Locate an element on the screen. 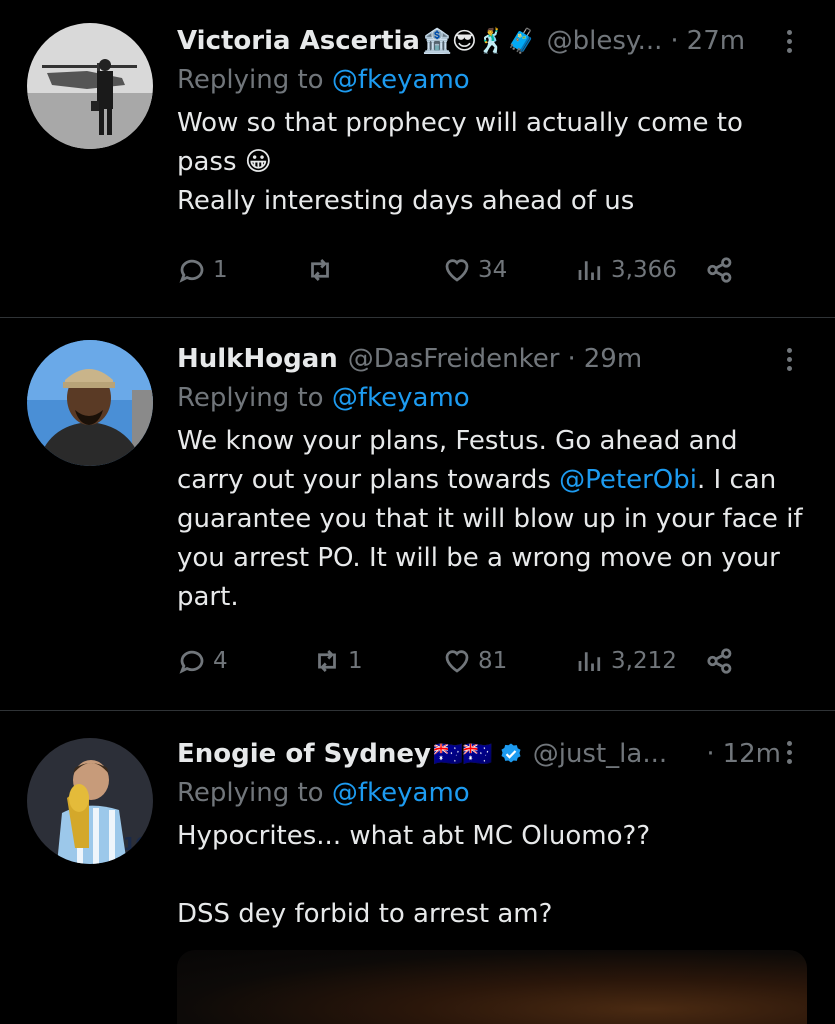 Image resolution: width=835 pixels, height=1024 pixels. like-count: 81 is located at coordinates (493, 661).